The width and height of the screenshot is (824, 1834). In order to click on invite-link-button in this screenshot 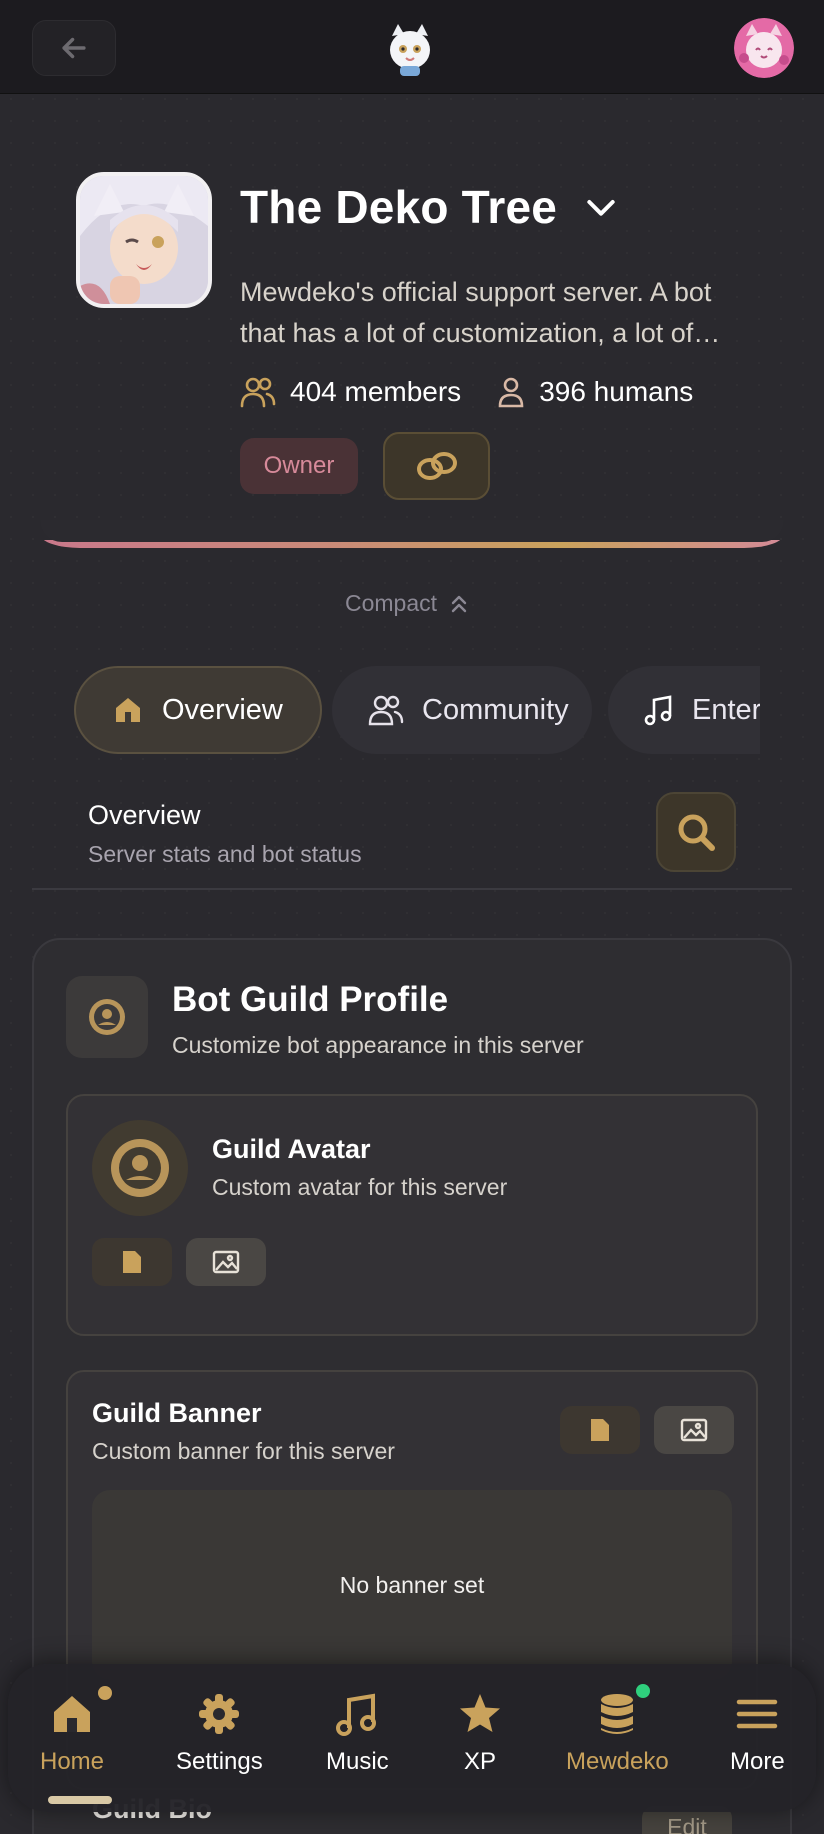, I will do `click(436, 466)`.